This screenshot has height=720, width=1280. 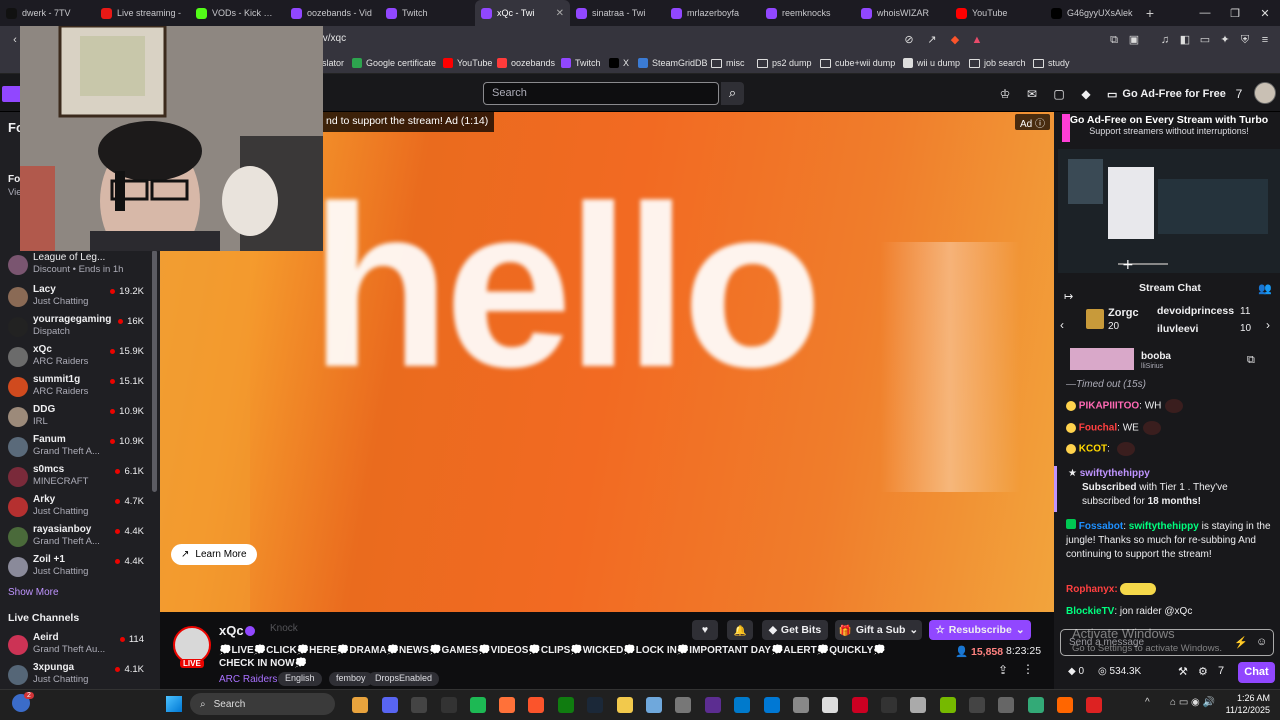 What do you see at coordinates (1109, 406) in the screenshot?
I see `chat-username: PIKAPIIITOO` at bounding box center [1109, 406].